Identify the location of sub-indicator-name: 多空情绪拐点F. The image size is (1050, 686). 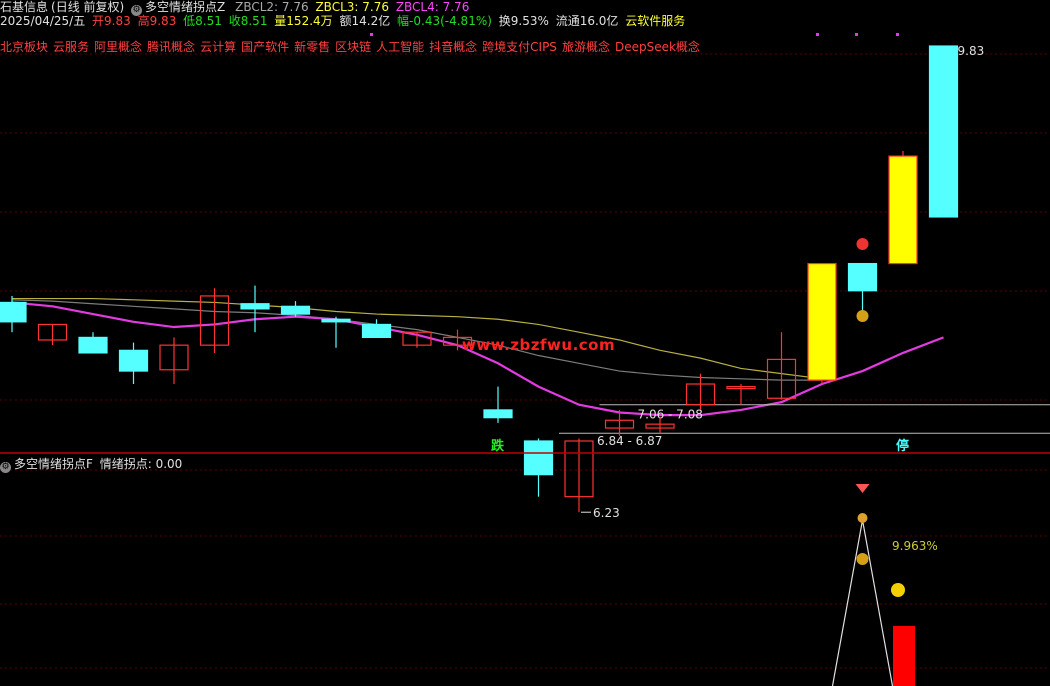
(53, 464).